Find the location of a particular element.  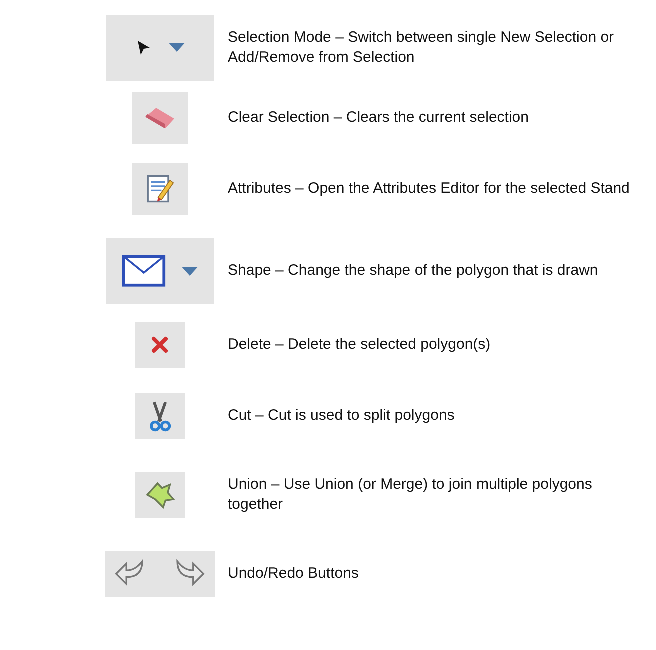

shape-button is located at coordinates (160, 271).